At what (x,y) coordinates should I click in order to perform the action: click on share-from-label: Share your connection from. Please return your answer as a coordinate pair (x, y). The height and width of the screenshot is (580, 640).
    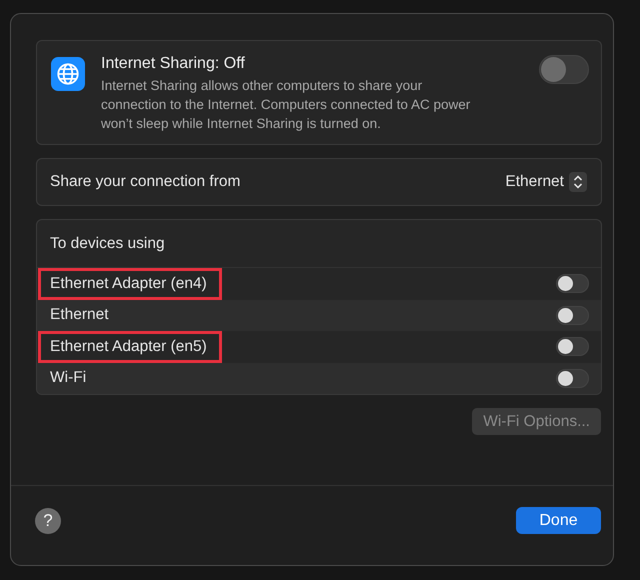
    Looking at the image, I should click on (145, 182).